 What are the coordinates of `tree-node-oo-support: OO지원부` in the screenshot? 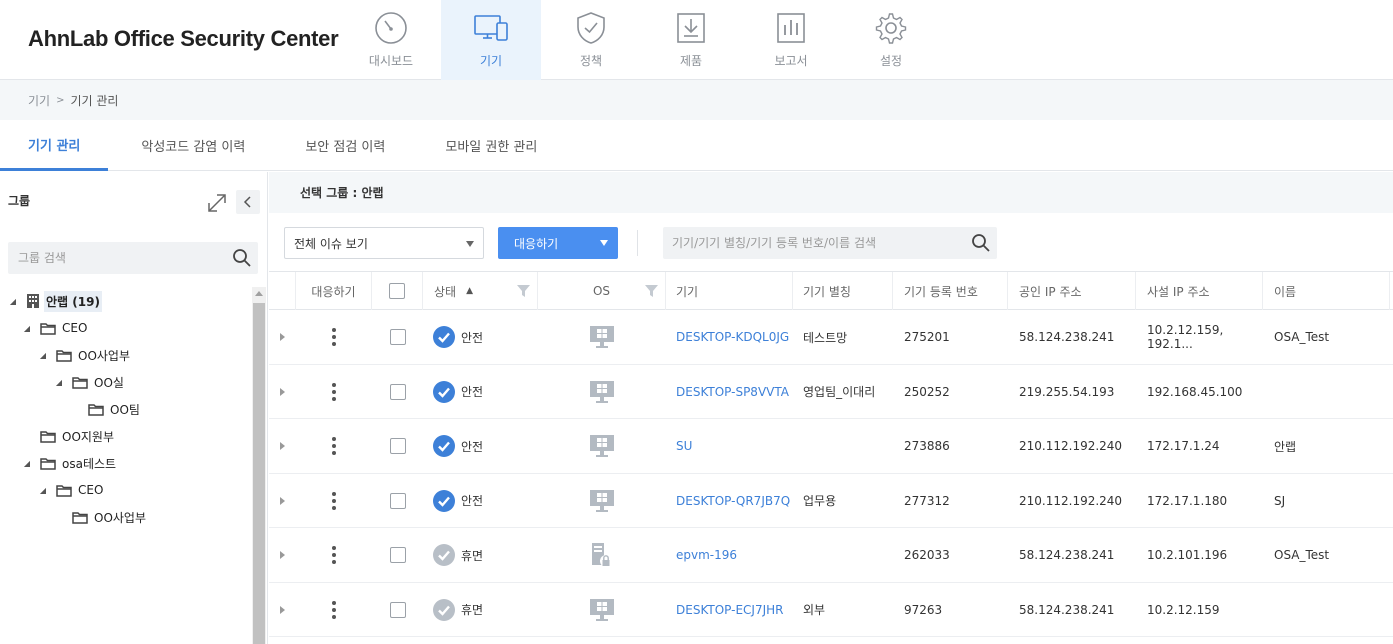 It's located at (69, 436).